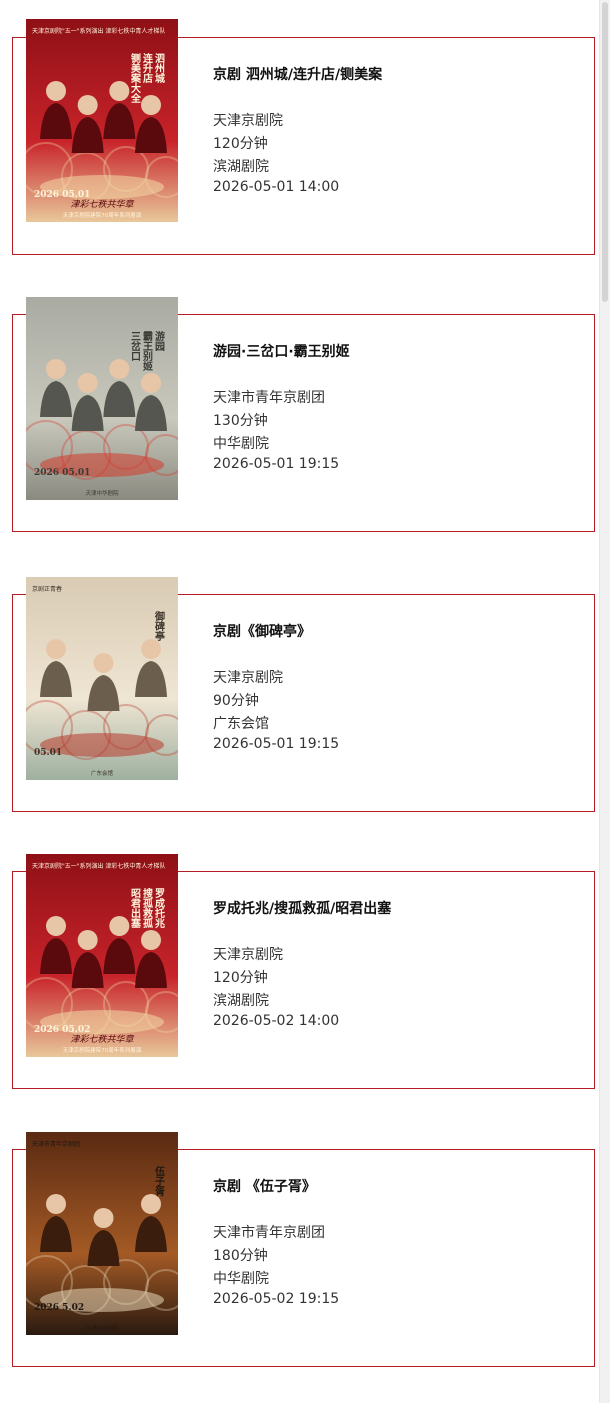 The height and width of the screenshot is (1403, 610). I want to click on poster-play-name: 罗成托兆, so click(159, 908).